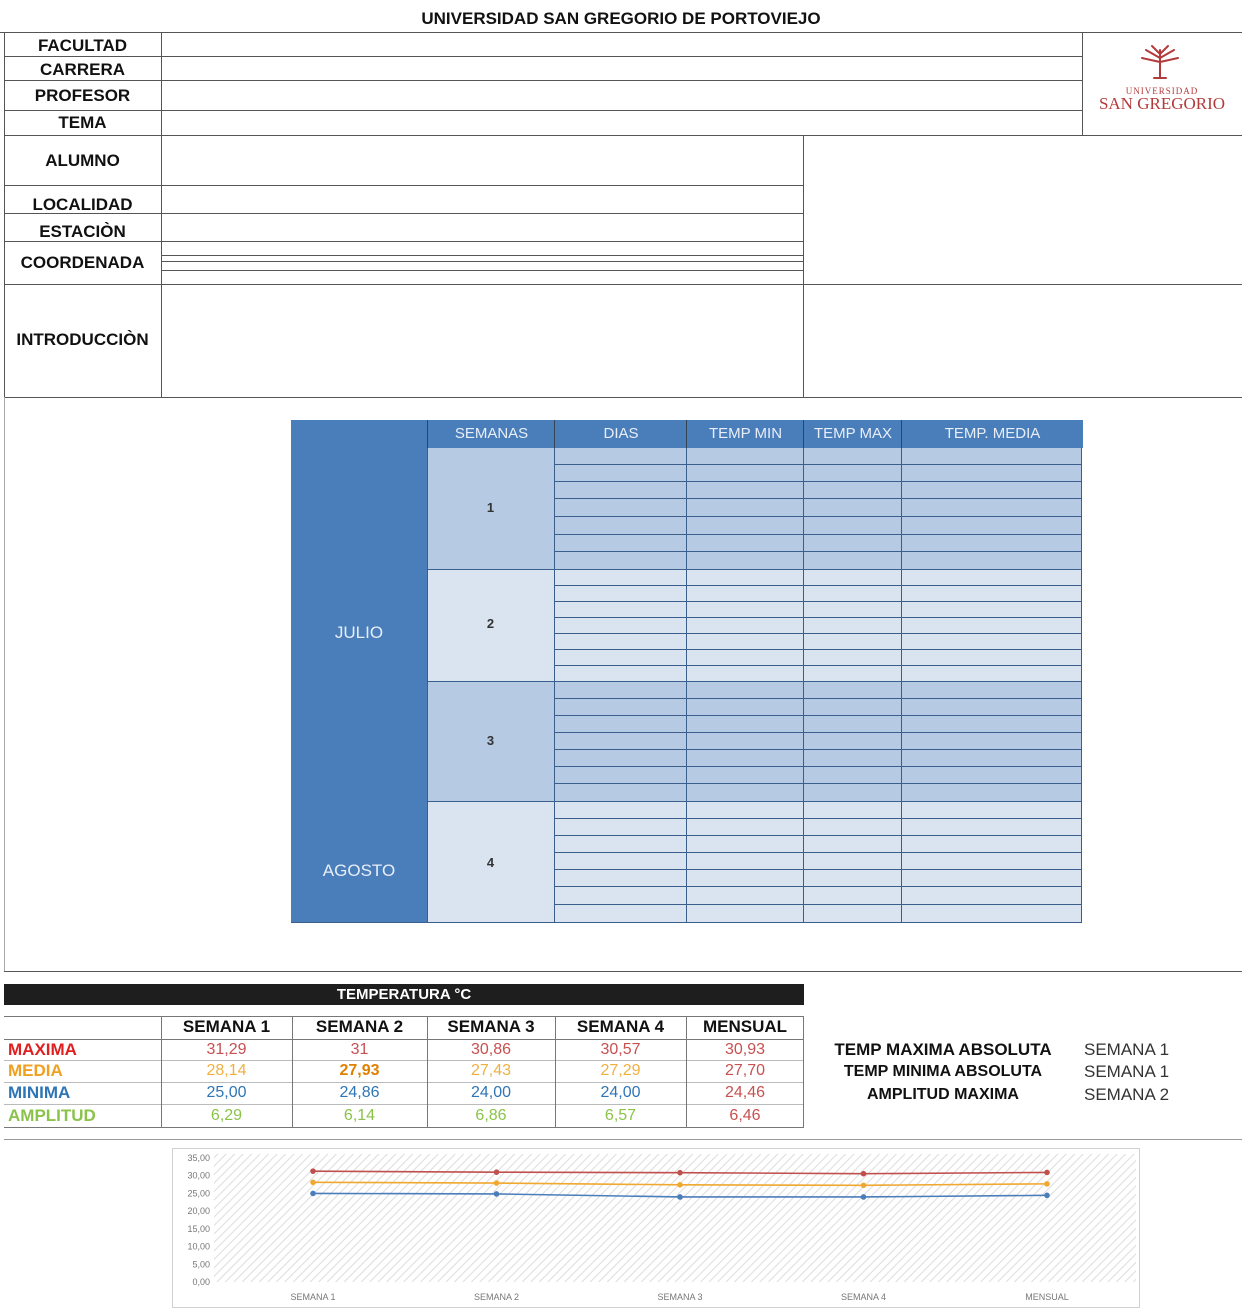 This screenshot has width=1242, height=1316. What do you see at coordinates (745, 1049) in the screenshot?
I see `maxima-mensual: 30,93` at bounding box center [745, 1049].